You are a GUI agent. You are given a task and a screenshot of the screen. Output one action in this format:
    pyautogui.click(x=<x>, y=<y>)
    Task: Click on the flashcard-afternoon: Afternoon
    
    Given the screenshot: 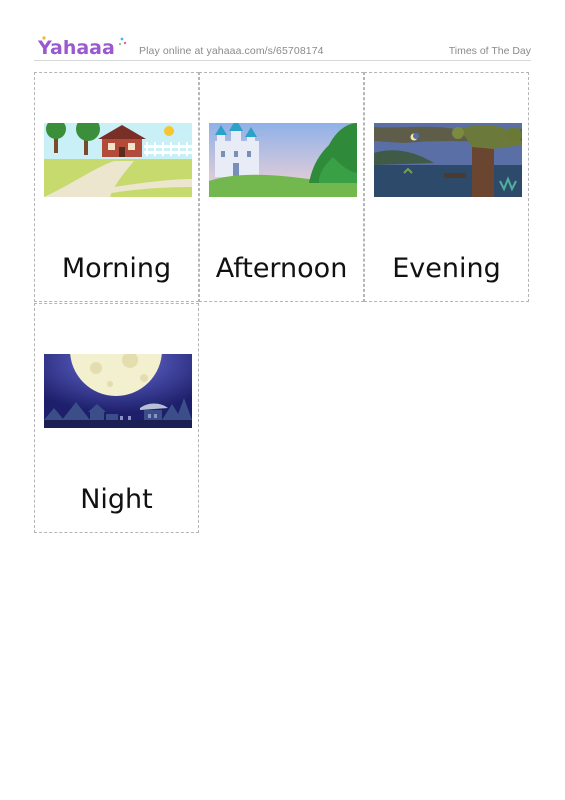 What is the action you would take?
    pyautogui.click(x=281, y=187)
    